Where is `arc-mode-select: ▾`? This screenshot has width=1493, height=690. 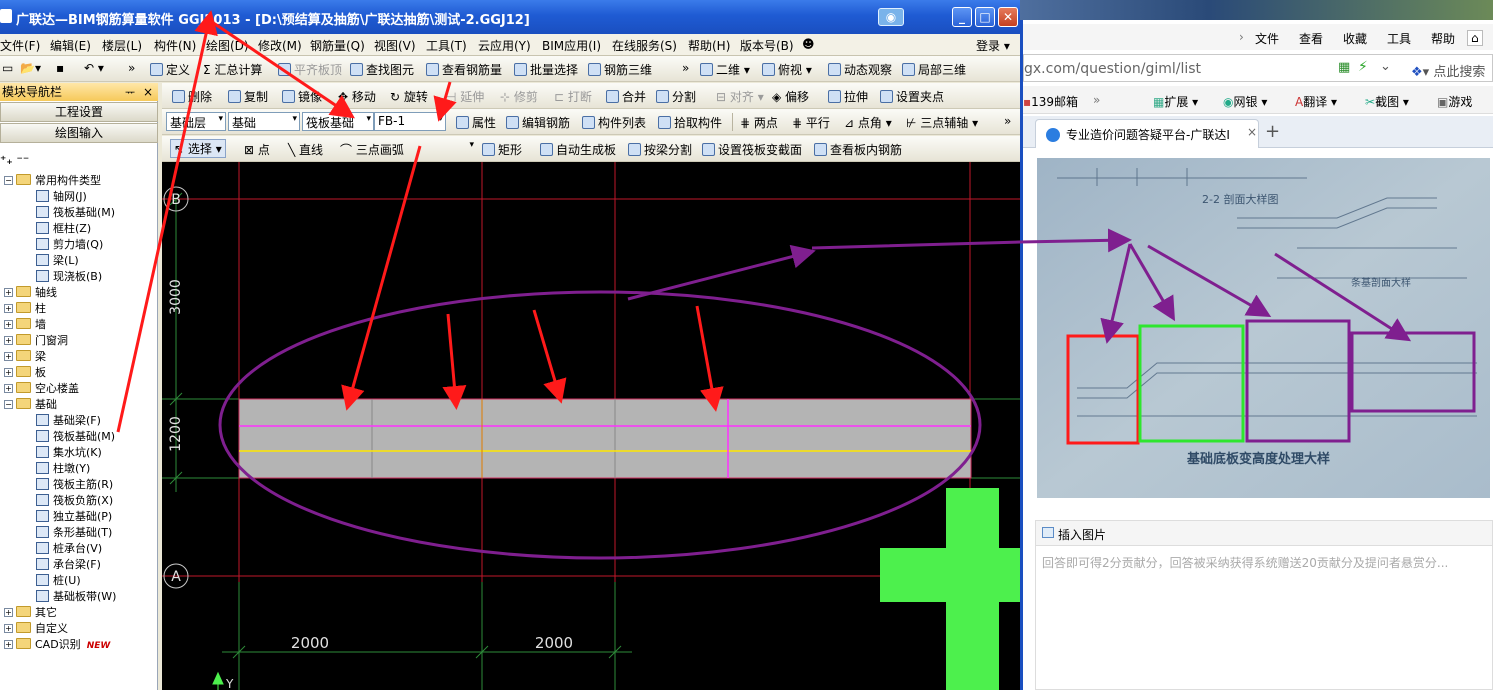 arc-mode-select: ▾ is located at coordinates (444, 148).